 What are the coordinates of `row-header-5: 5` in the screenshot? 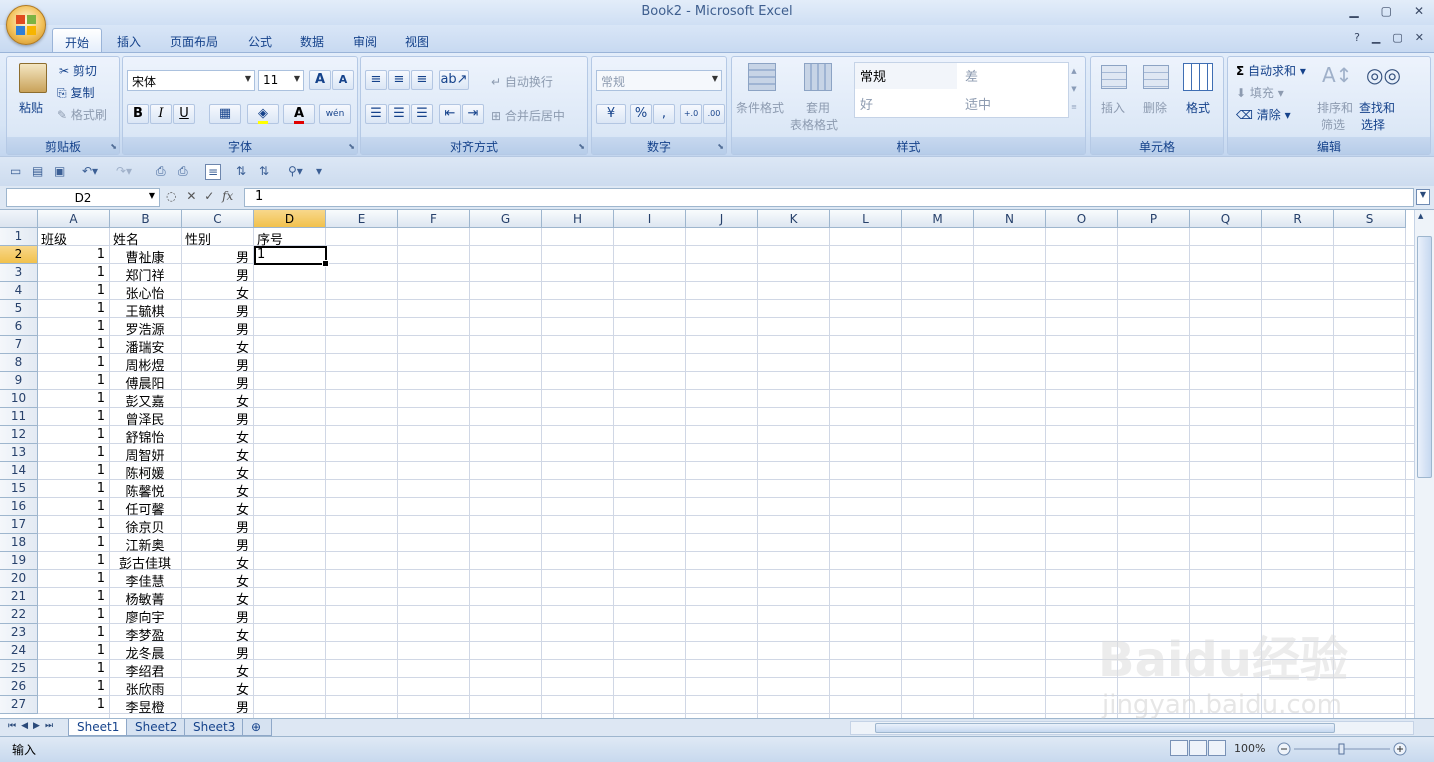 It's located at (19, 309).